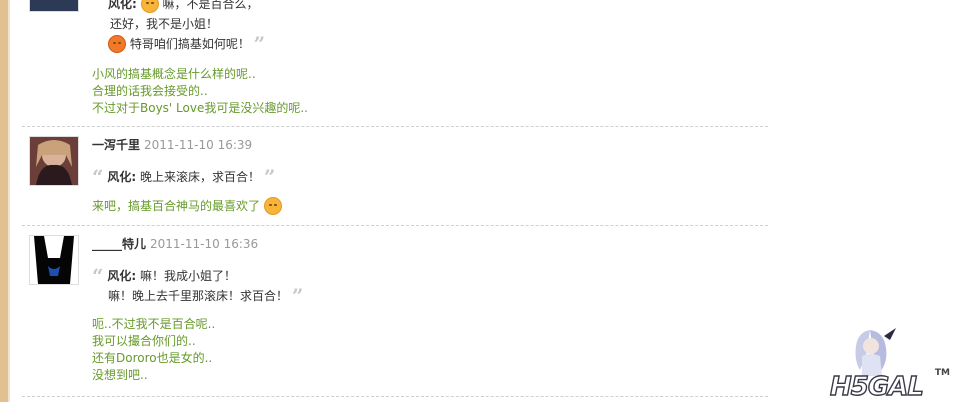 Image resolution: width=956 pixels, height=402 pixels. I want to click on author-name: 一泻千里, so click(116, 145).